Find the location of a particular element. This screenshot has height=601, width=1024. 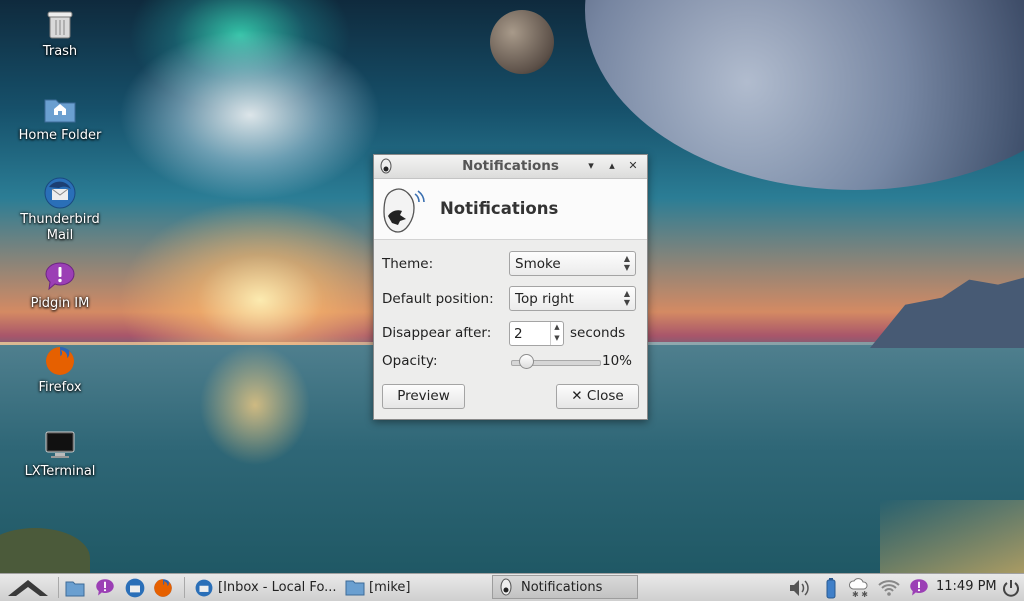

taskbar-window-label: Notifications is located at coordinates (562, 587).